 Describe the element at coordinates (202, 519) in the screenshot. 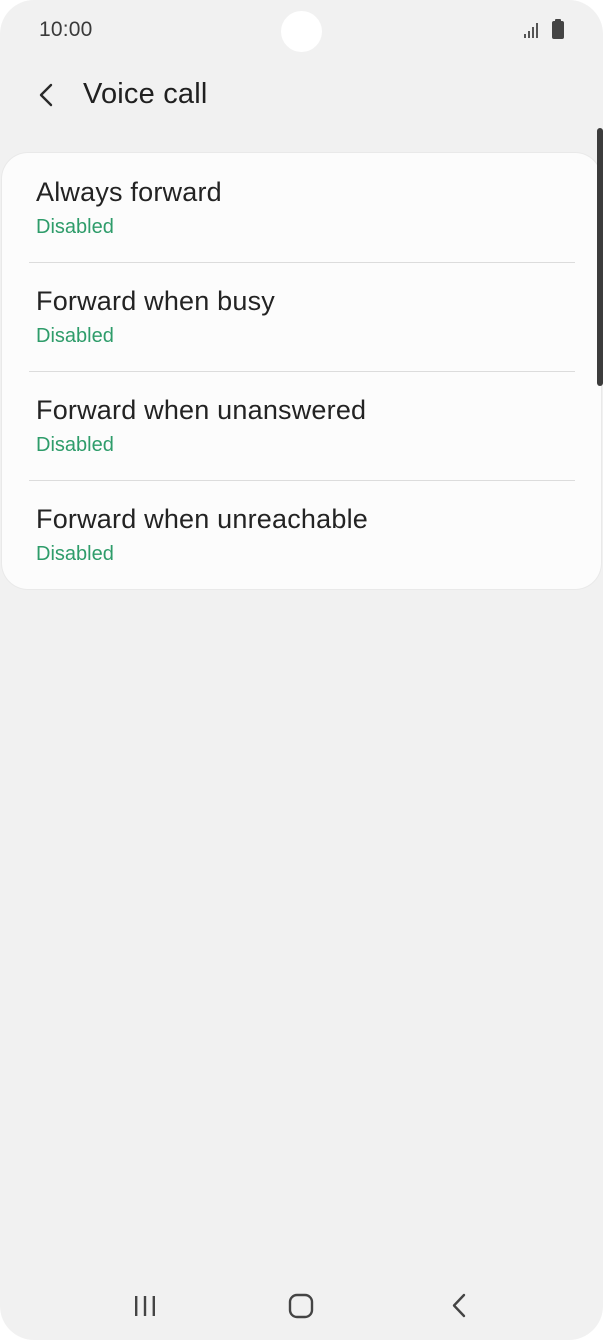

I see `list-item-title: Forward when unreachable` at that location.